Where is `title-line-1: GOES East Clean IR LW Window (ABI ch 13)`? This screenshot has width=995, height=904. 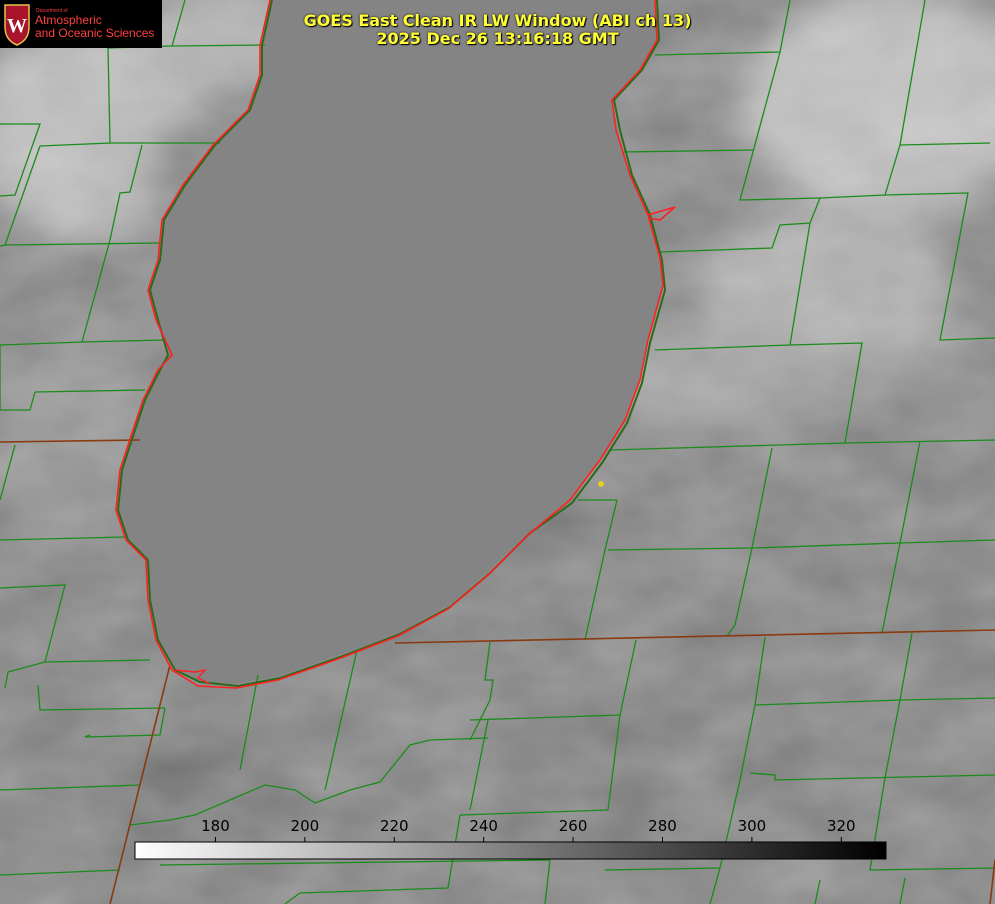
title-line-1: GOES East Clean IR LW Window (ABI ch 13) is located at coordinates (497, 20).